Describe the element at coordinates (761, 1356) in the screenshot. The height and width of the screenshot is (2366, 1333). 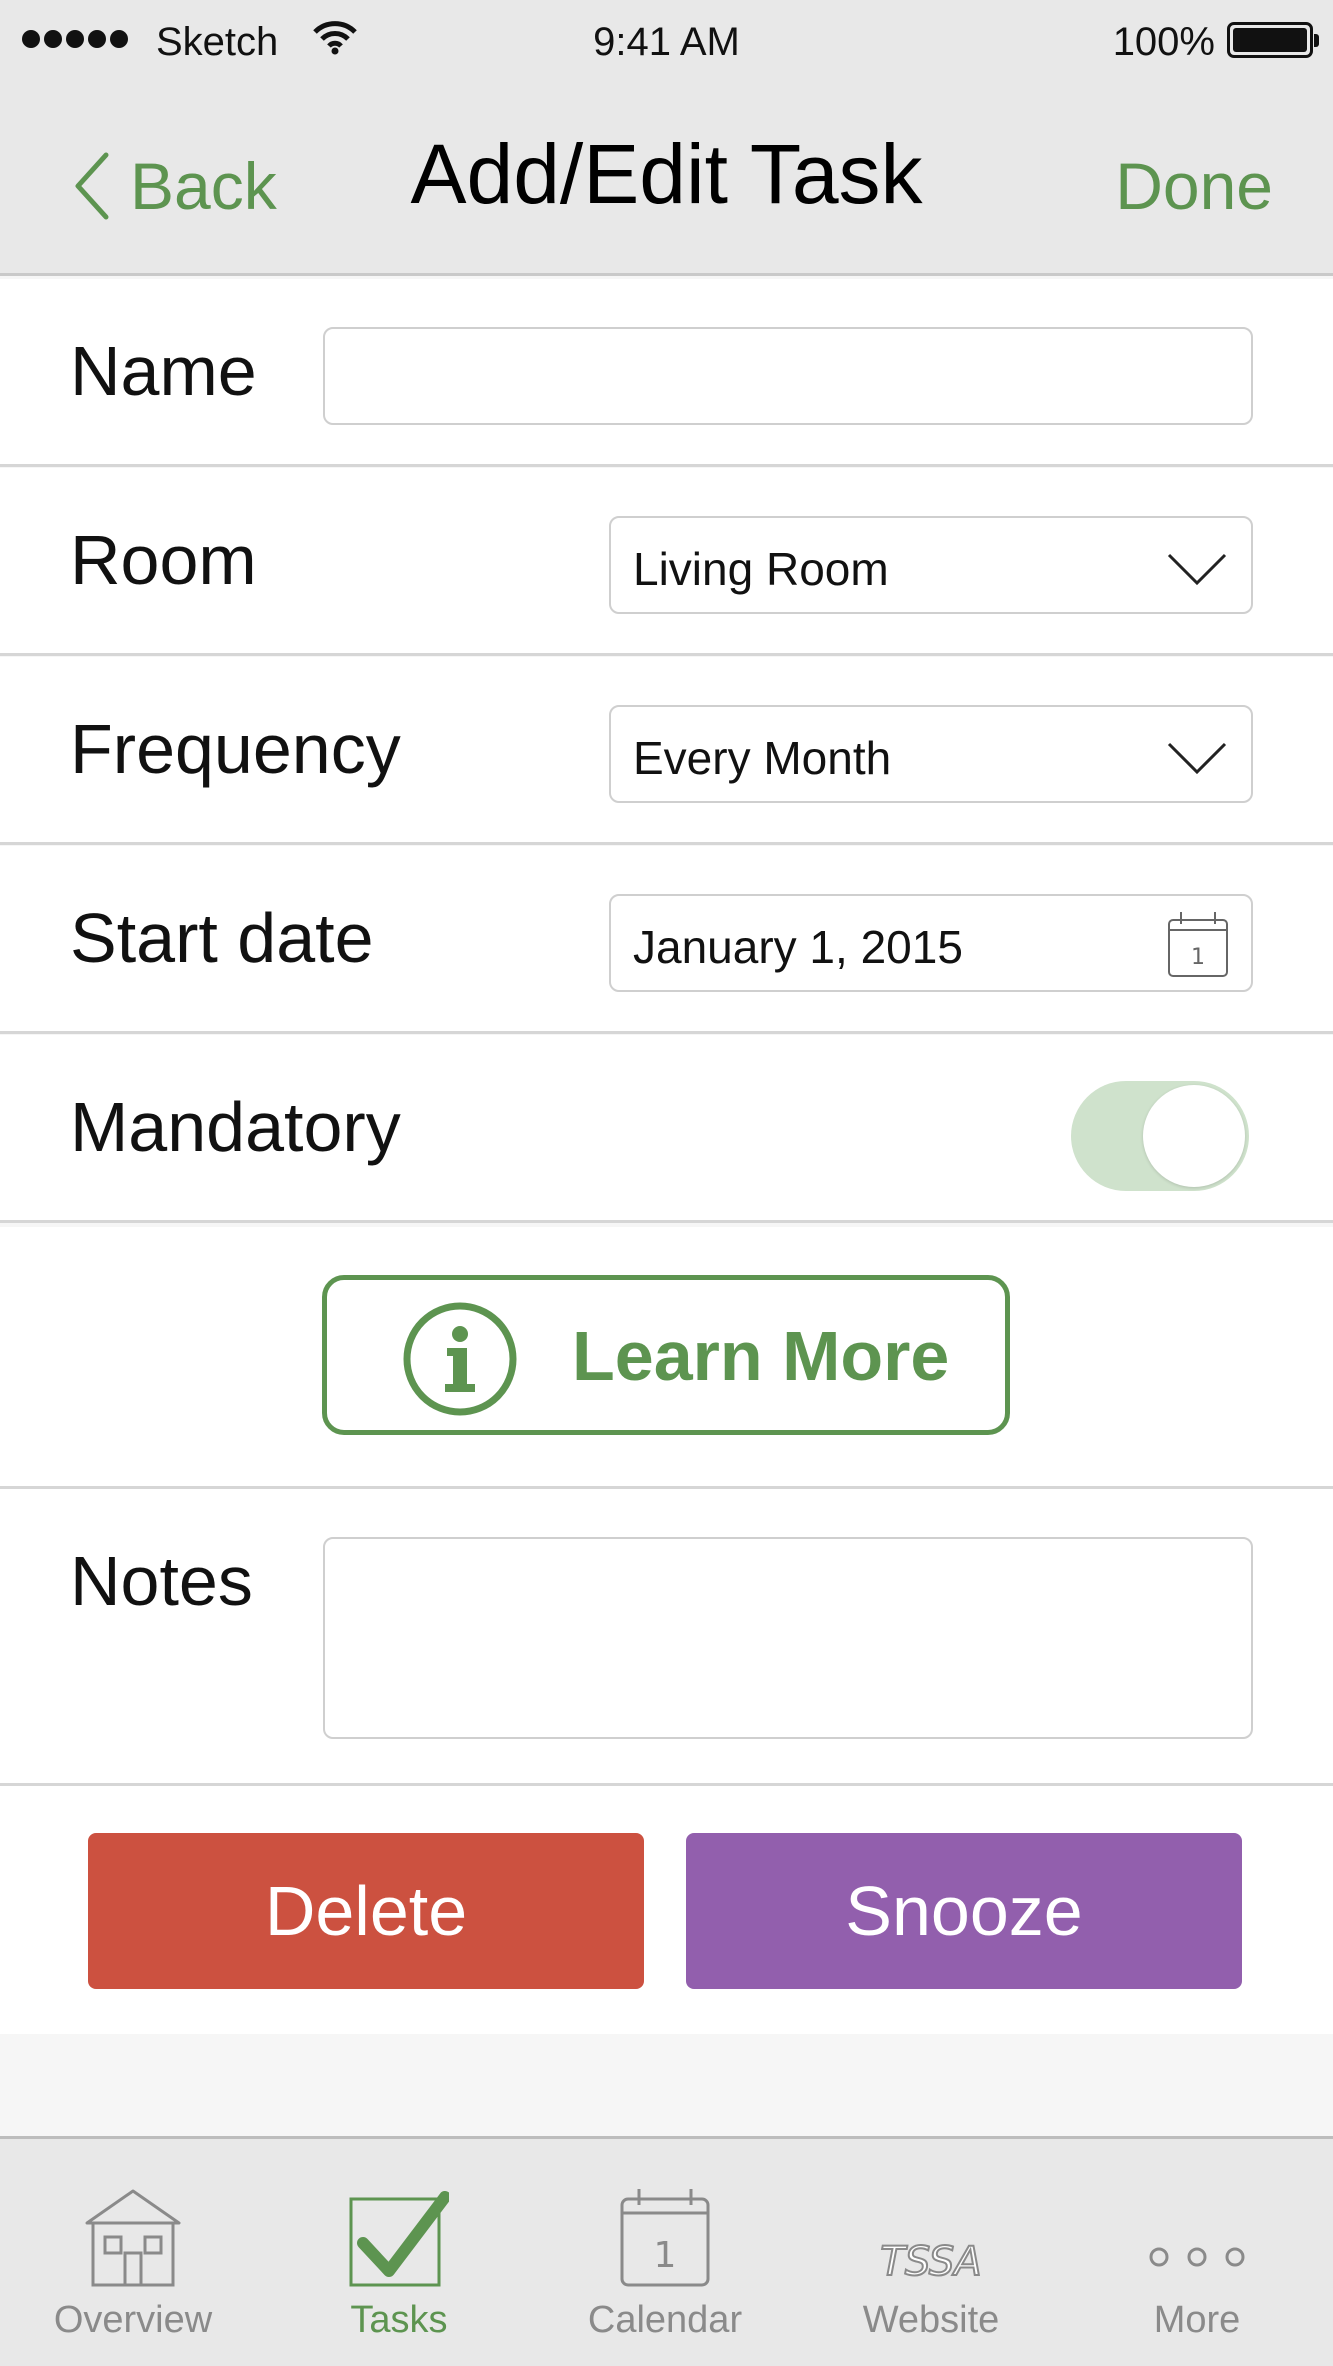
I see `learn-more-label: Learn More` at that location.